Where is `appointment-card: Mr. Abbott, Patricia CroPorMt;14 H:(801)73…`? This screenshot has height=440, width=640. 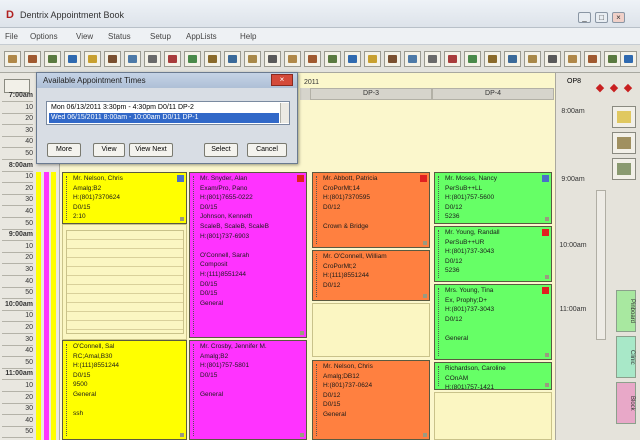
appointment-card: Mr. Abbott, Patricia CroPorMt;14 H:(801)73… is located at coordinates (371, 210).